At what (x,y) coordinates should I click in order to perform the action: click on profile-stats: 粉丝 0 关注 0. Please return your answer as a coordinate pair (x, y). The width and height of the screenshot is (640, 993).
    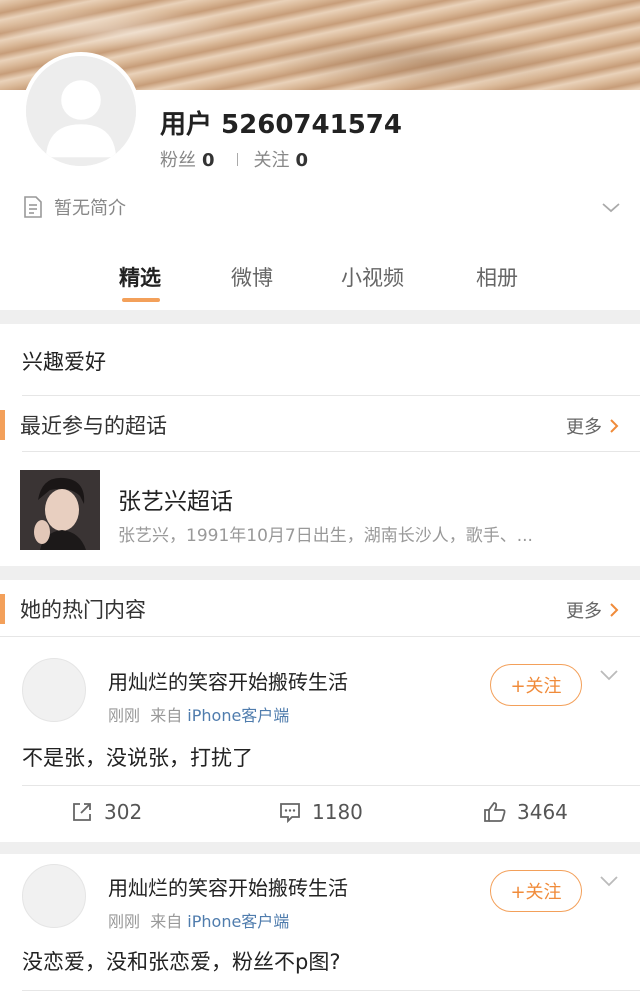
    Looking at the image, I should click on (234, 159).